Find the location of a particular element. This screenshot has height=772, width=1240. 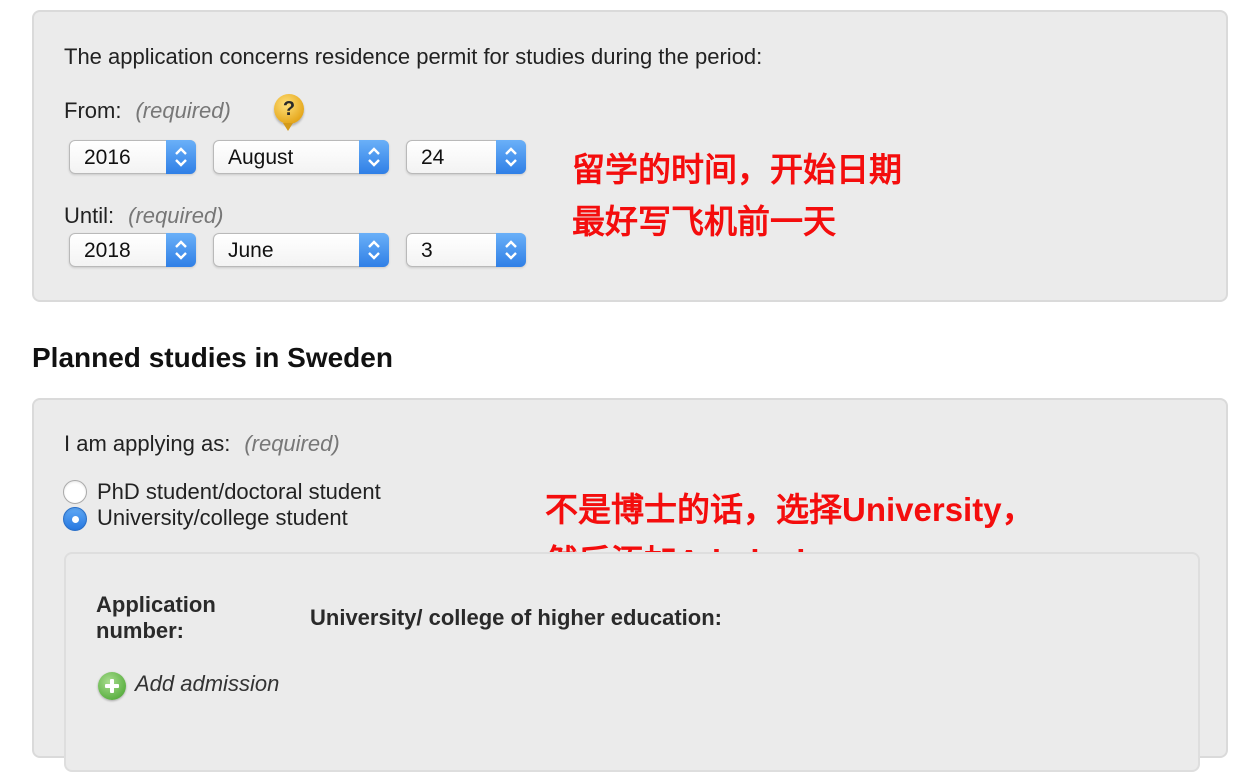

add-icon is located at coordinates (112, 686).